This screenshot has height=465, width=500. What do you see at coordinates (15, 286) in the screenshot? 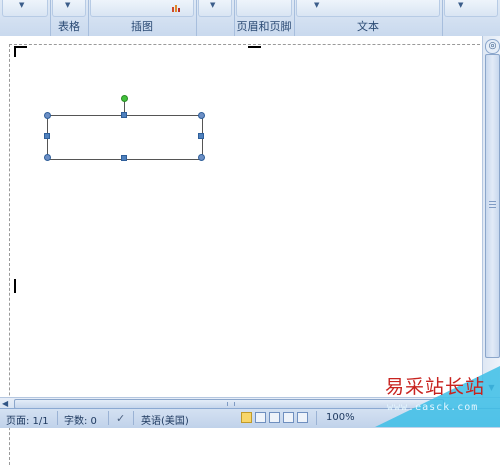
I see `margin-left-mark` at bounding box center [15, 286].